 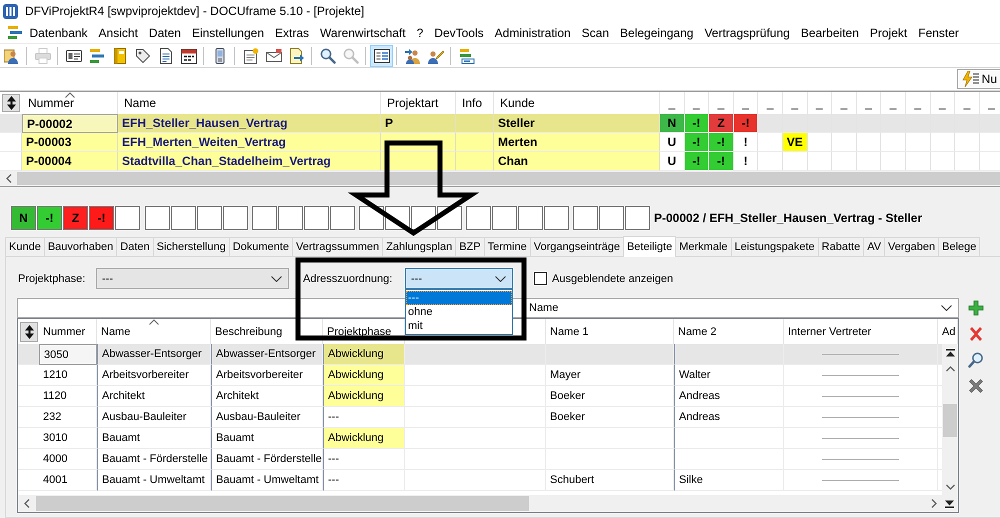 I want to click on scroll-up-icon, so click(x=950, y=369).